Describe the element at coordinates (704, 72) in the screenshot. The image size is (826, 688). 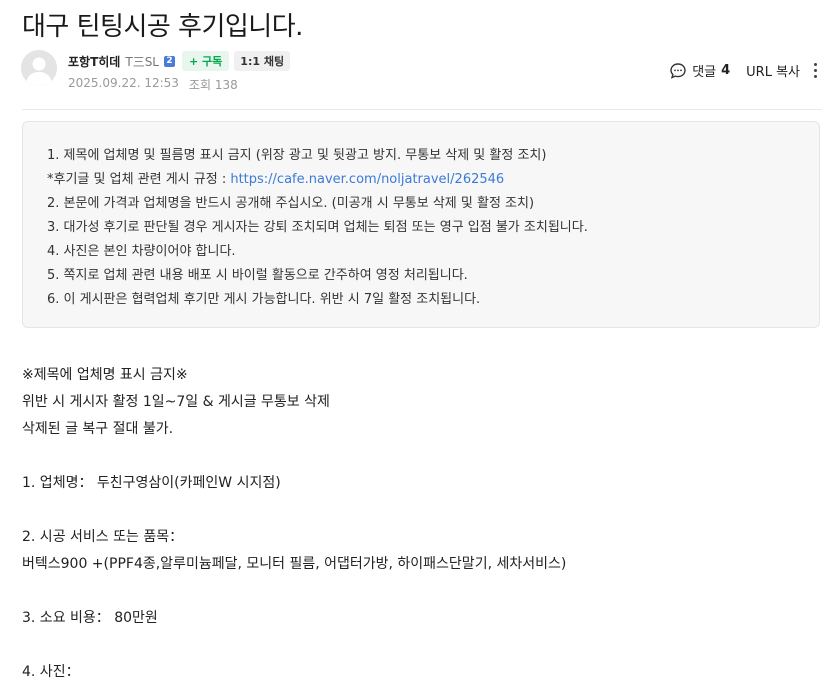
I see `comment-label: 댓글` at that location.